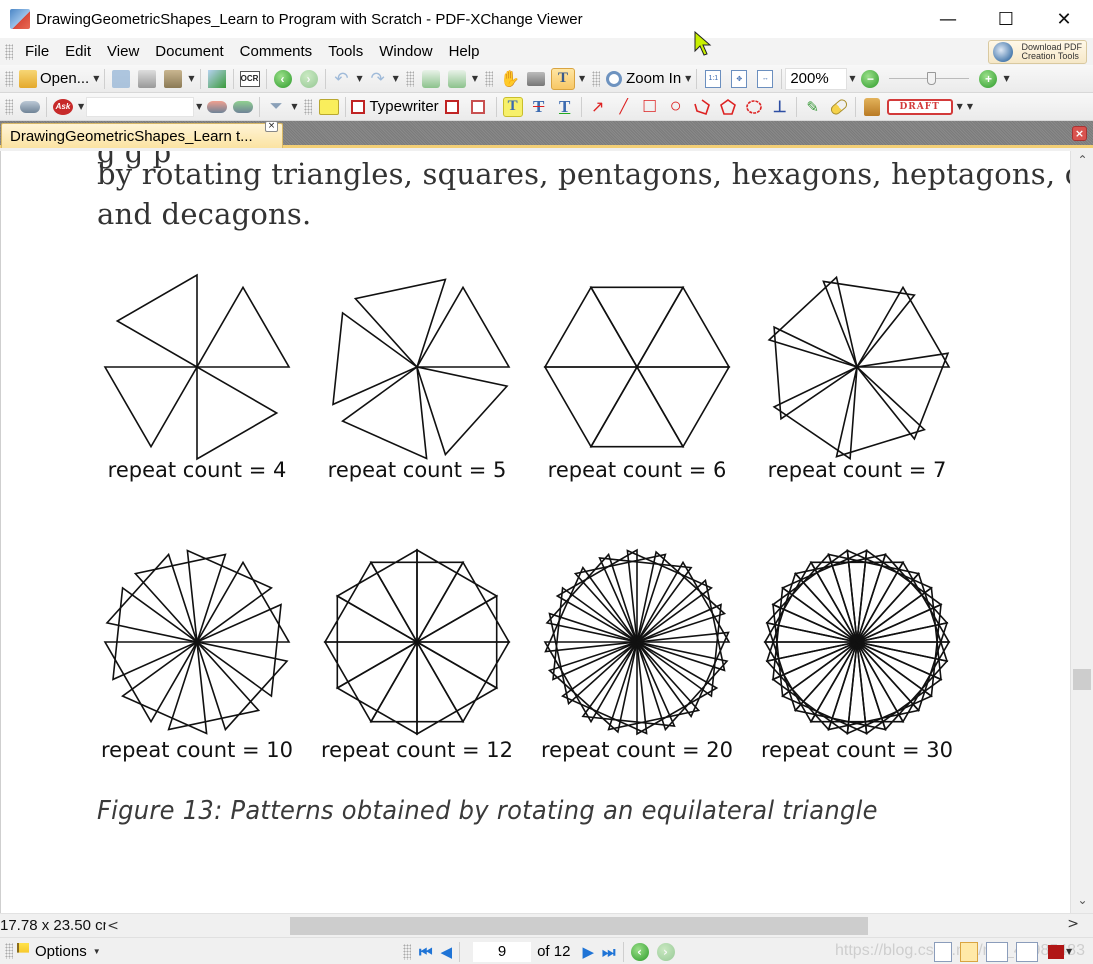 The height and width of the screenshot is (964, 1093). I want to click on scroll-down-arrow: ⌄, so click(1082, 902).